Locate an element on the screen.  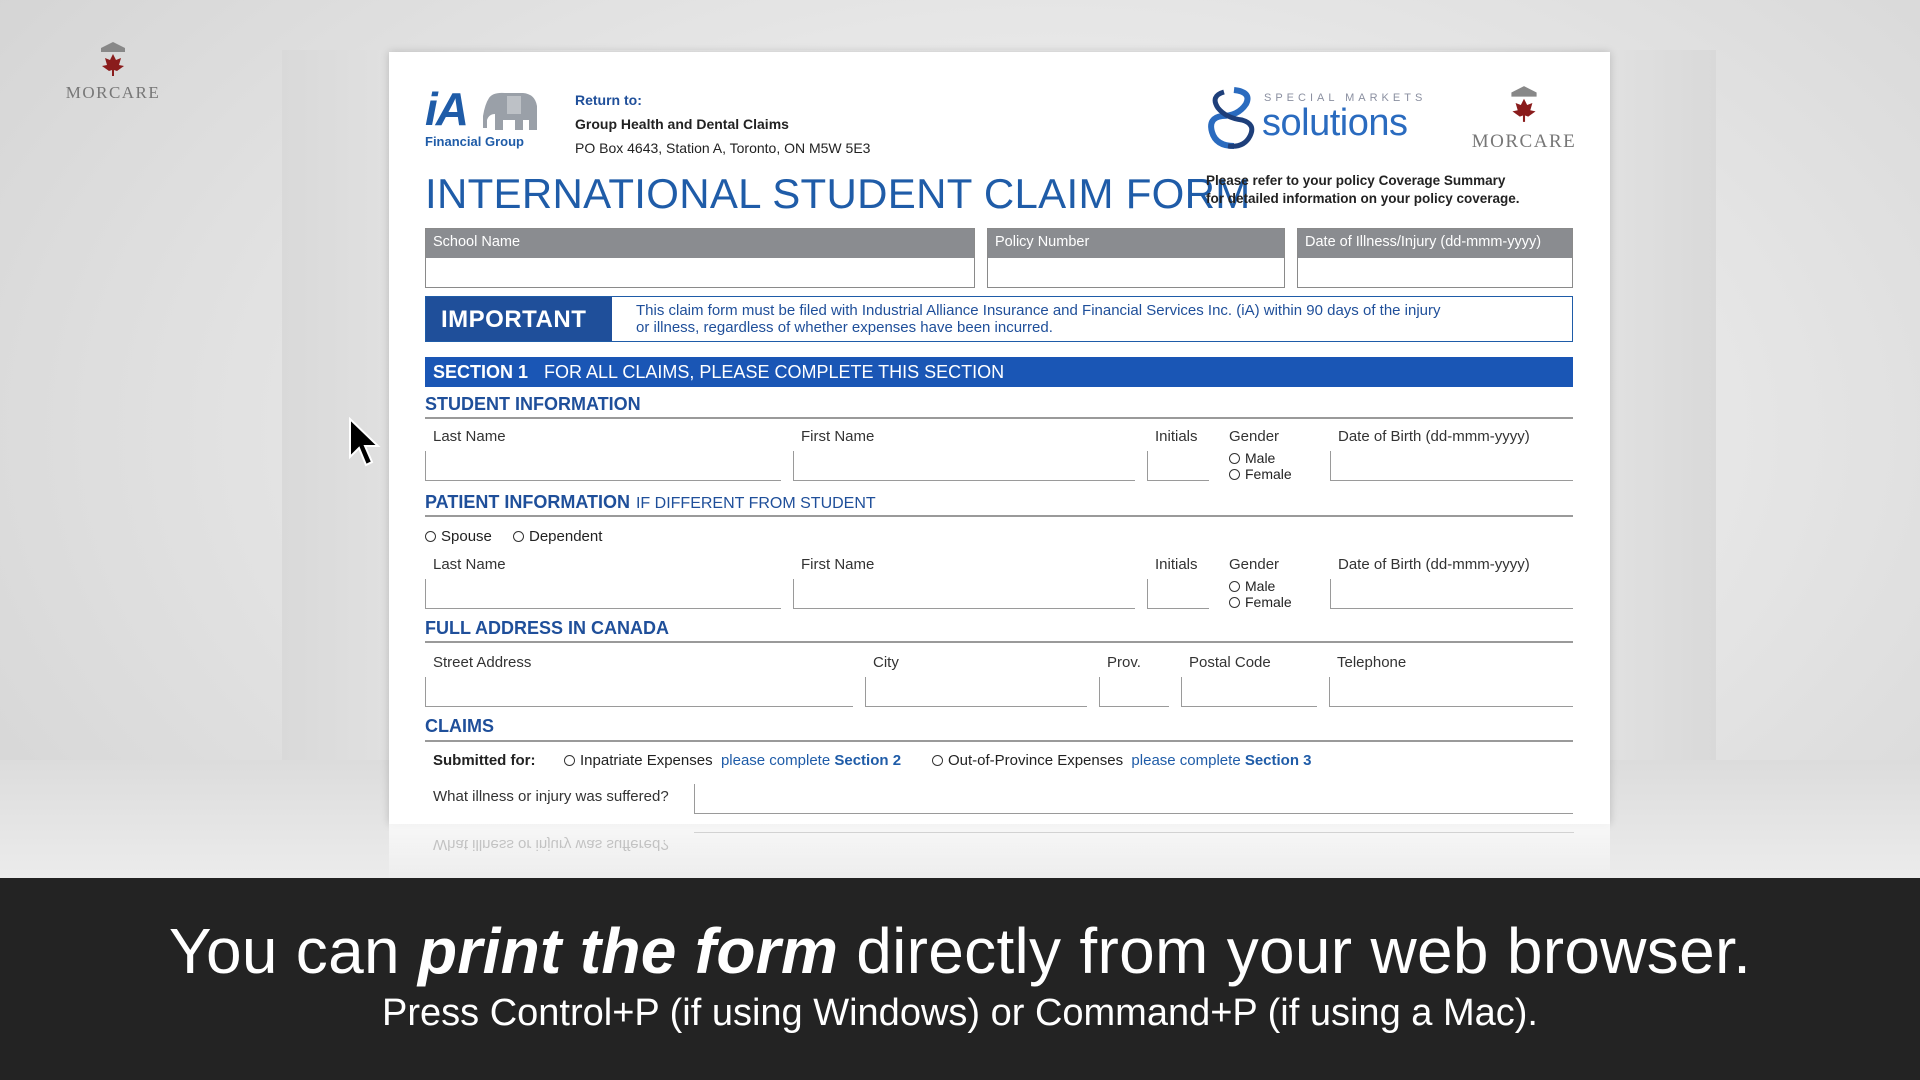
ia-financial-group-label: Financial Group is located at coordinates (474, 141).